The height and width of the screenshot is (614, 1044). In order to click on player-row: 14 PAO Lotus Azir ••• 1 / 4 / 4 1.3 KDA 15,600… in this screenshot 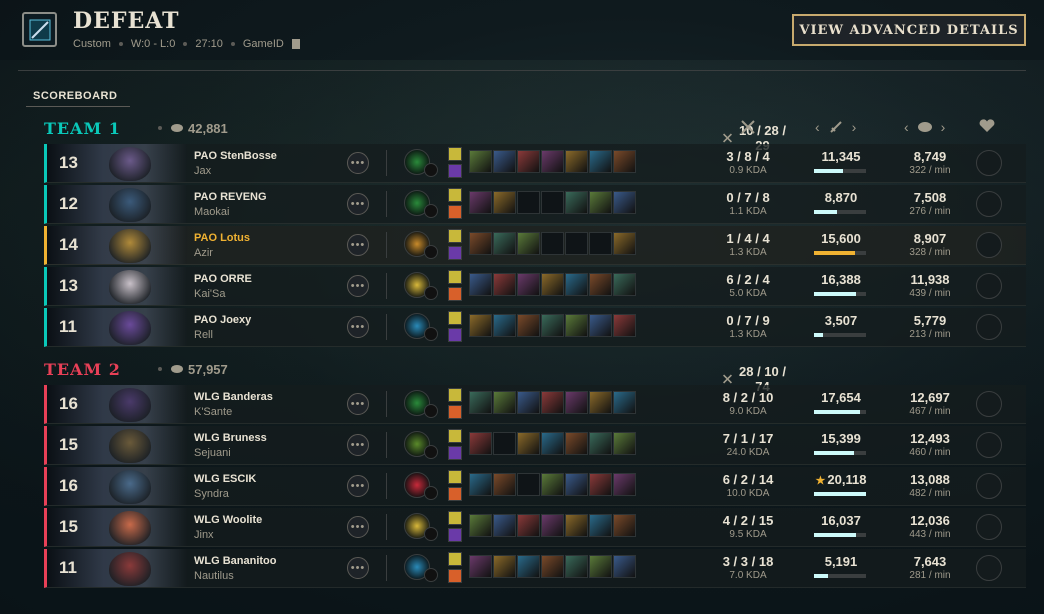, I will do `click(535, 245)`.